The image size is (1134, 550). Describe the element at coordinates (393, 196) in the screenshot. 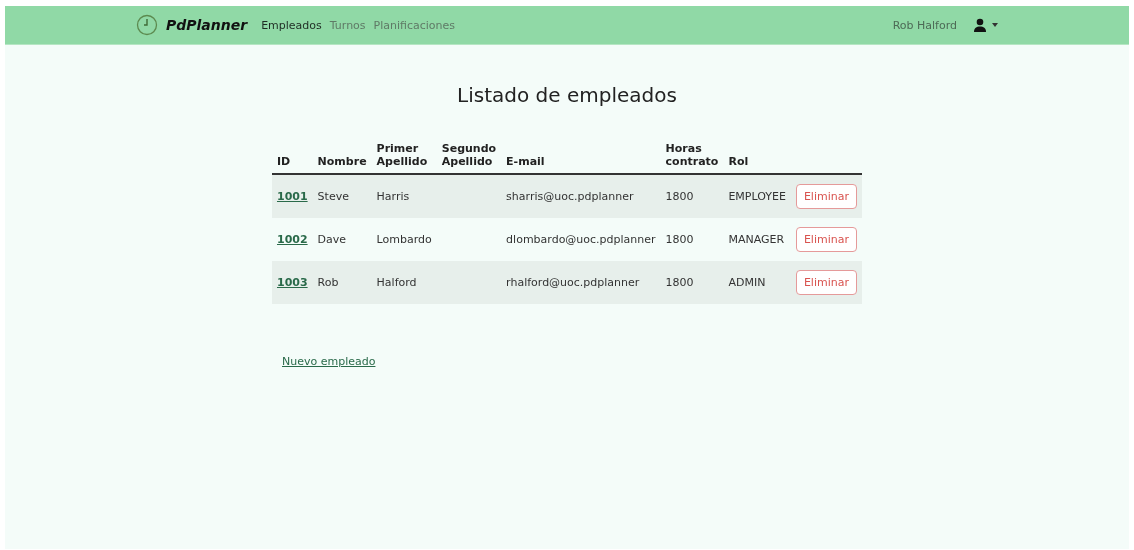

I see `table-cell: Harris` at that location.